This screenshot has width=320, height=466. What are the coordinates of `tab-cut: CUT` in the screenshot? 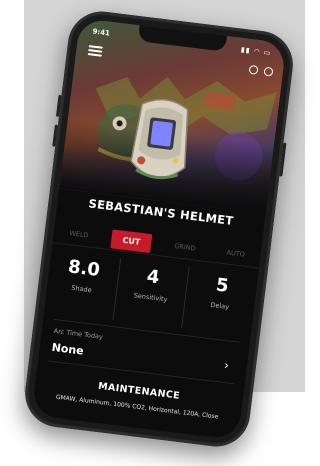 It's located at (131, 240).